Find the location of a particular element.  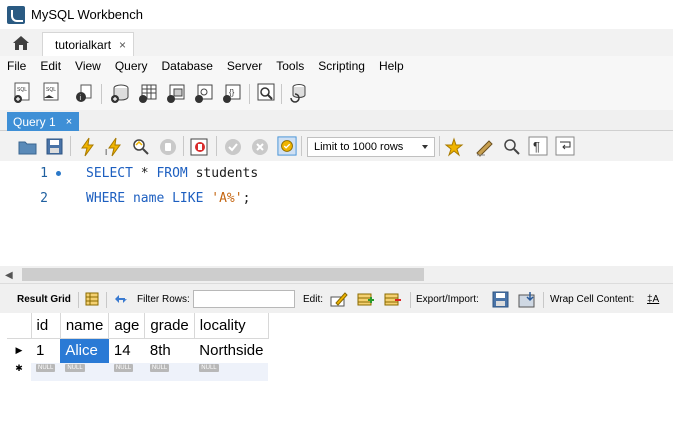

sql-token: students is located at coordinates (223, 173).